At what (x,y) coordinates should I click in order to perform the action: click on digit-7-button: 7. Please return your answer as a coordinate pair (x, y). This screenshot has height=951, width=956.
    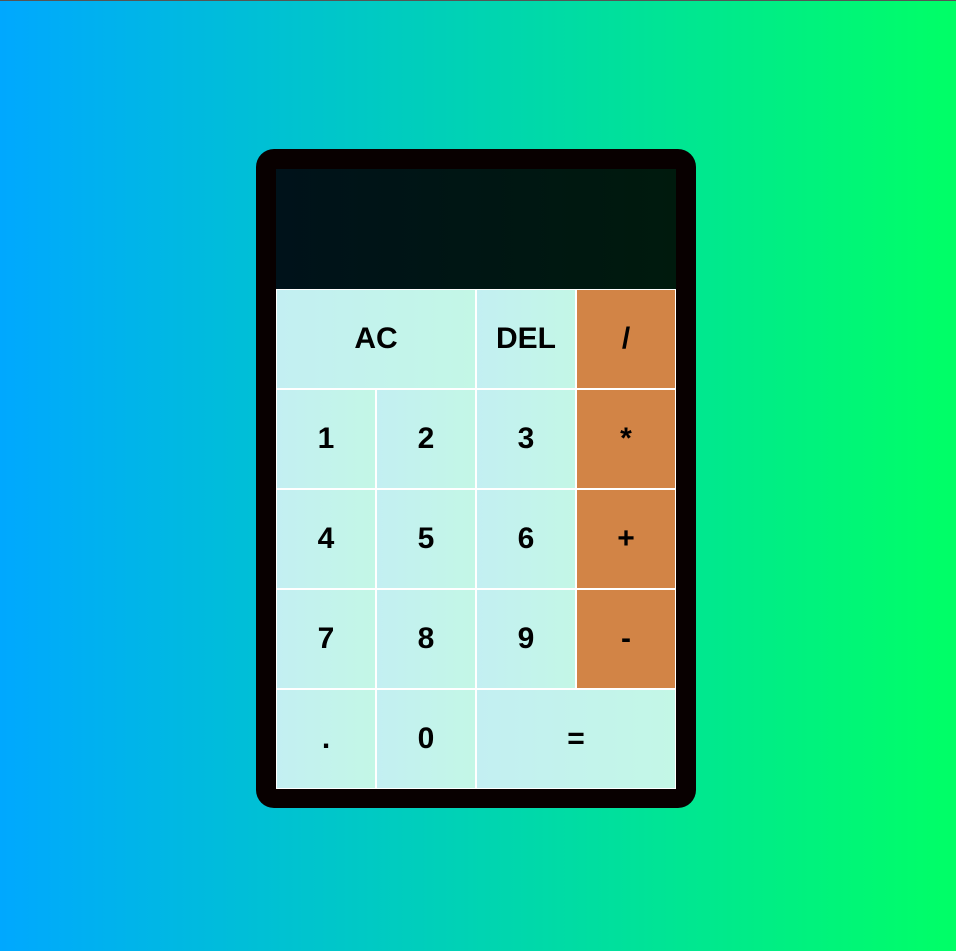
    Looking at the image, I should click on (326, 639).